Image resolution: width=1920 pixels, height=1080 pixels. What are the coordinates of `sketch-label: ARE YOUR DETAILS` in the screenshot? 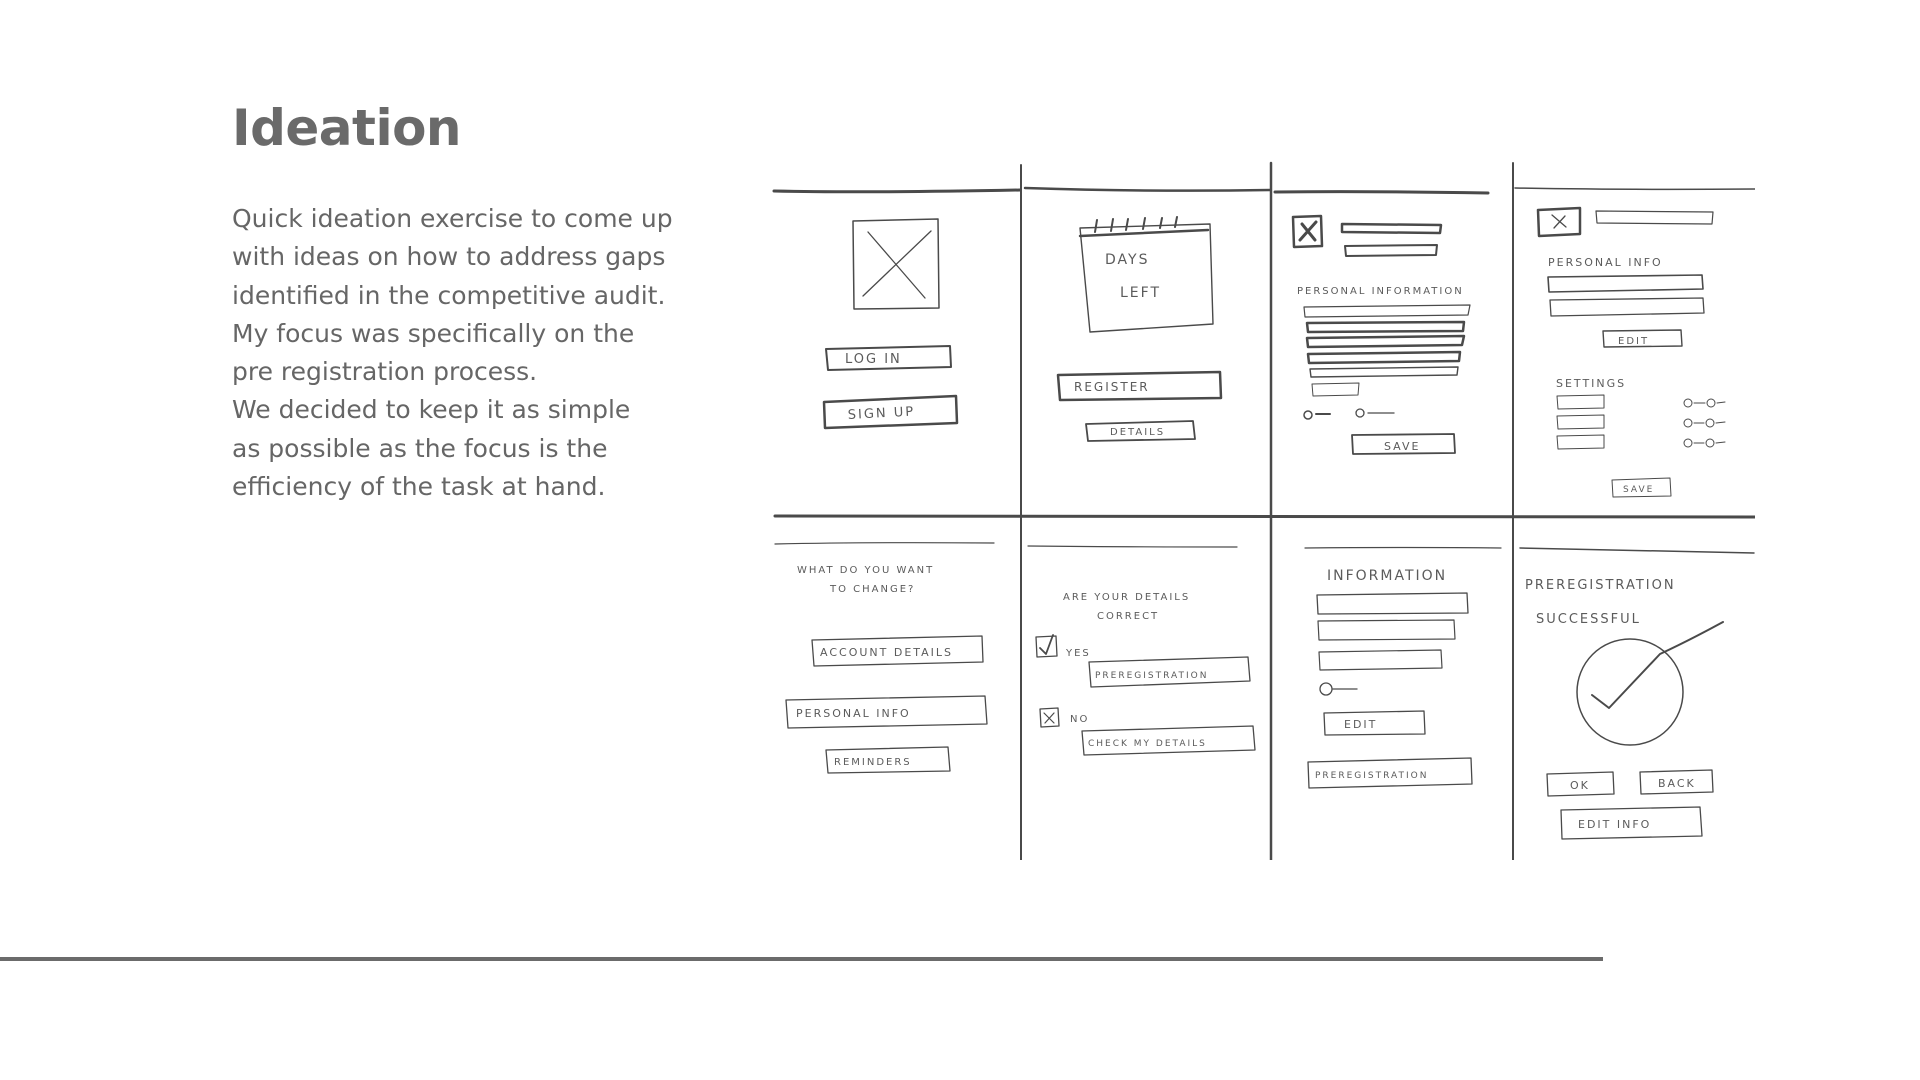 It's located at (1126, 597).